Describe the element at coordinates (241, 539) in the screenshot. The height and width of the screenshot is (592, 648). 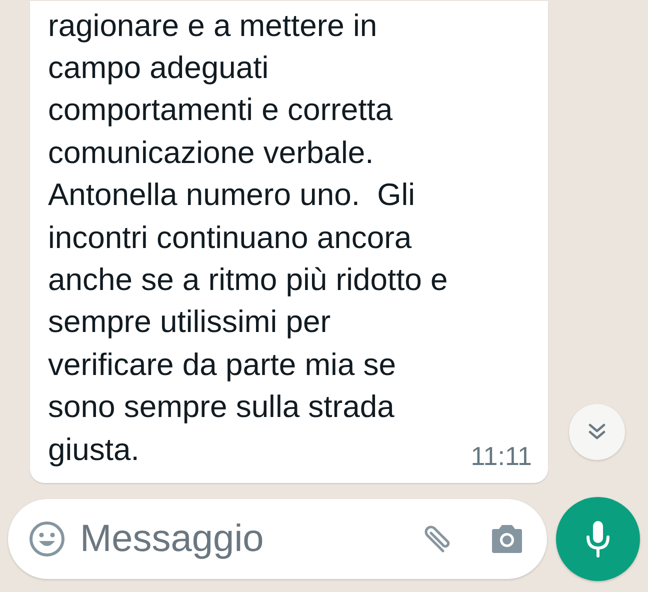
I see `text-input: Messaggio` at that location.